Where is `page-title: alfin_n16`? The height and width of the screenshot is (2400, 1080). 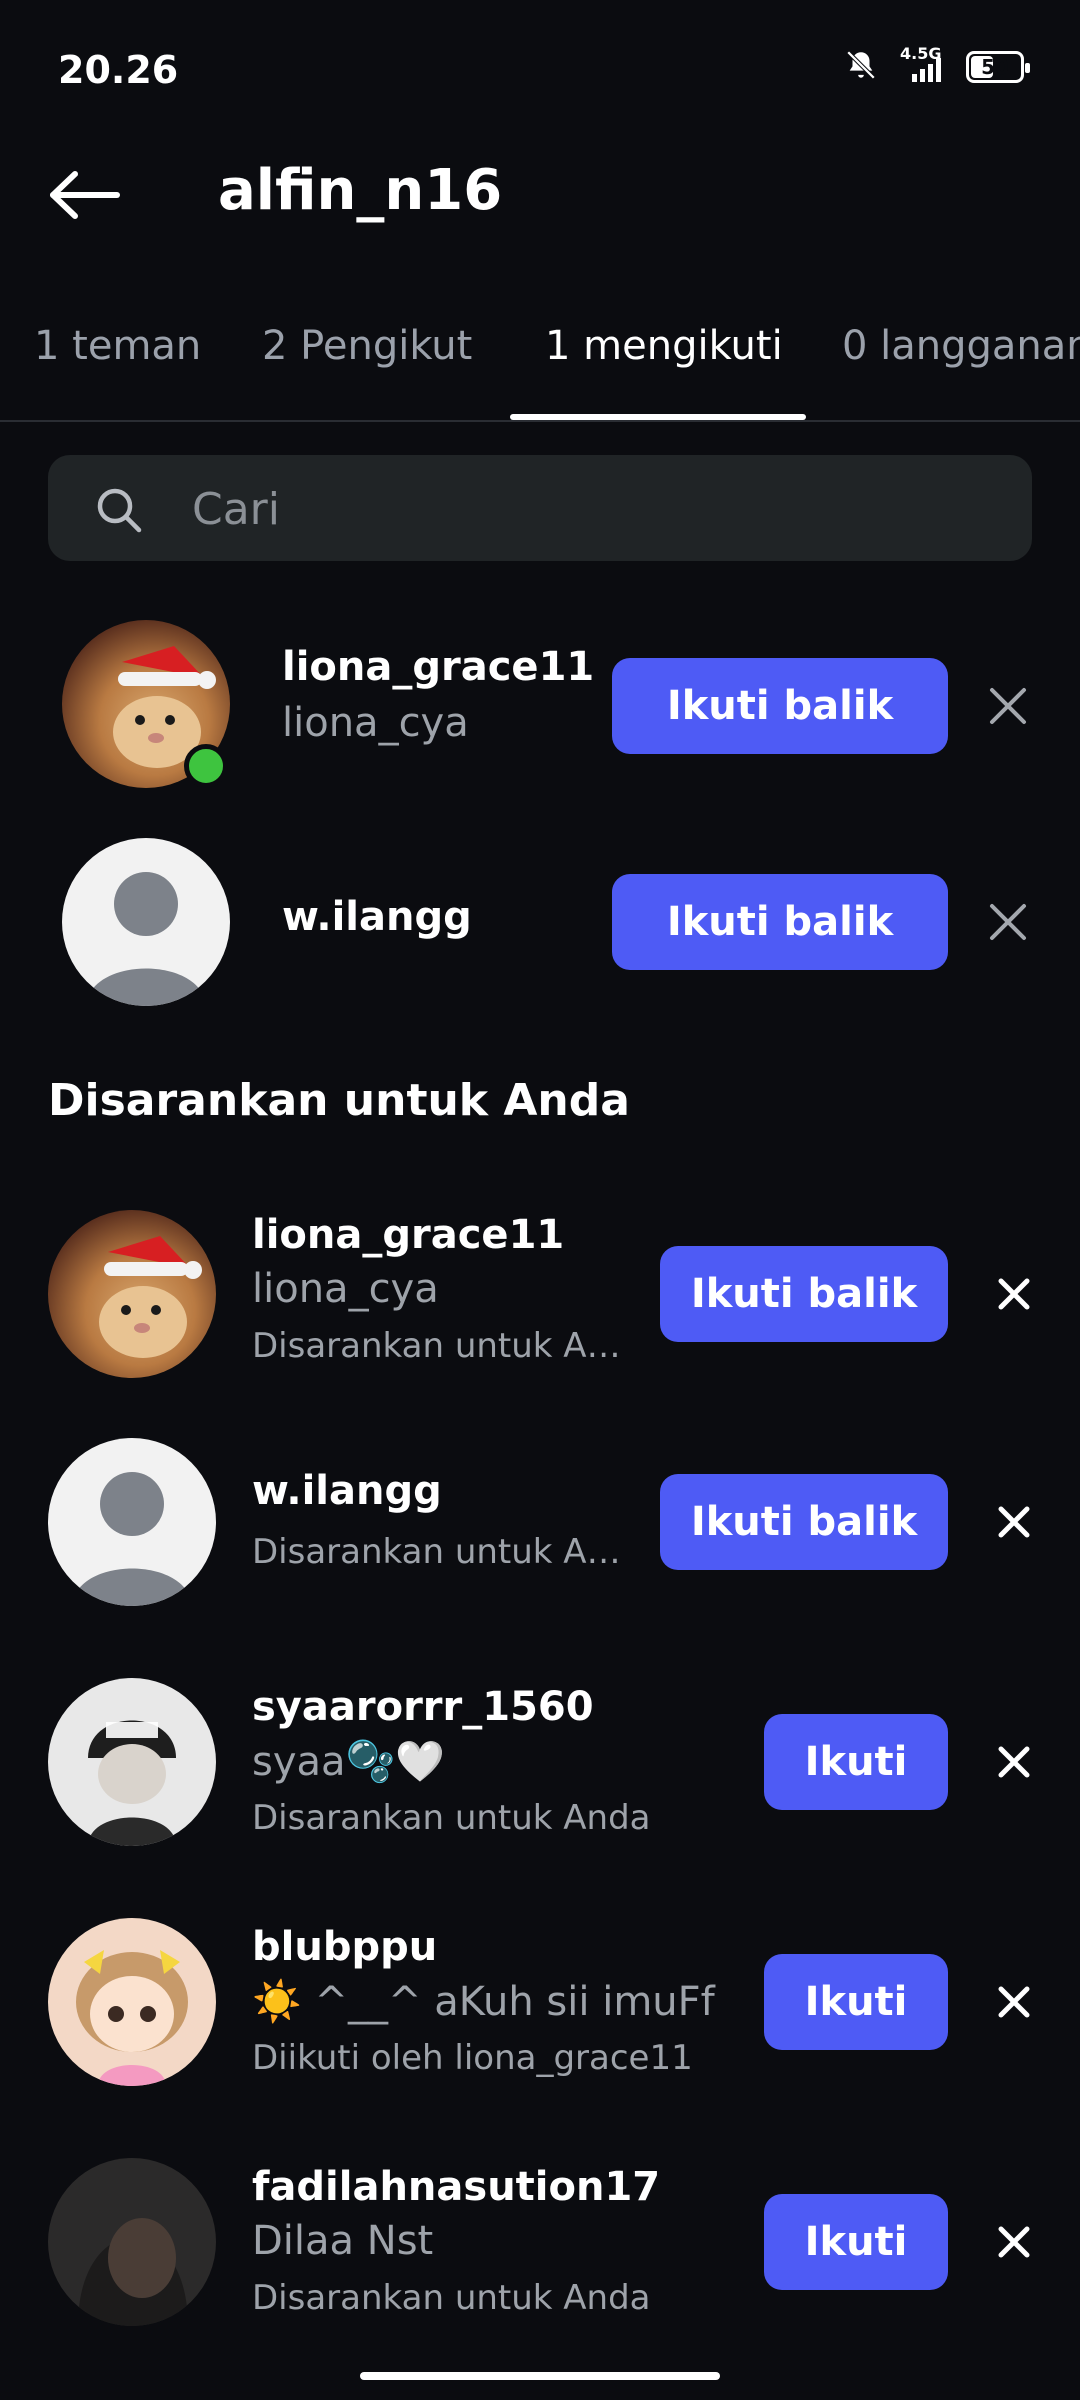 page-title: alfin_n16 is located at coordinates (360, 190).